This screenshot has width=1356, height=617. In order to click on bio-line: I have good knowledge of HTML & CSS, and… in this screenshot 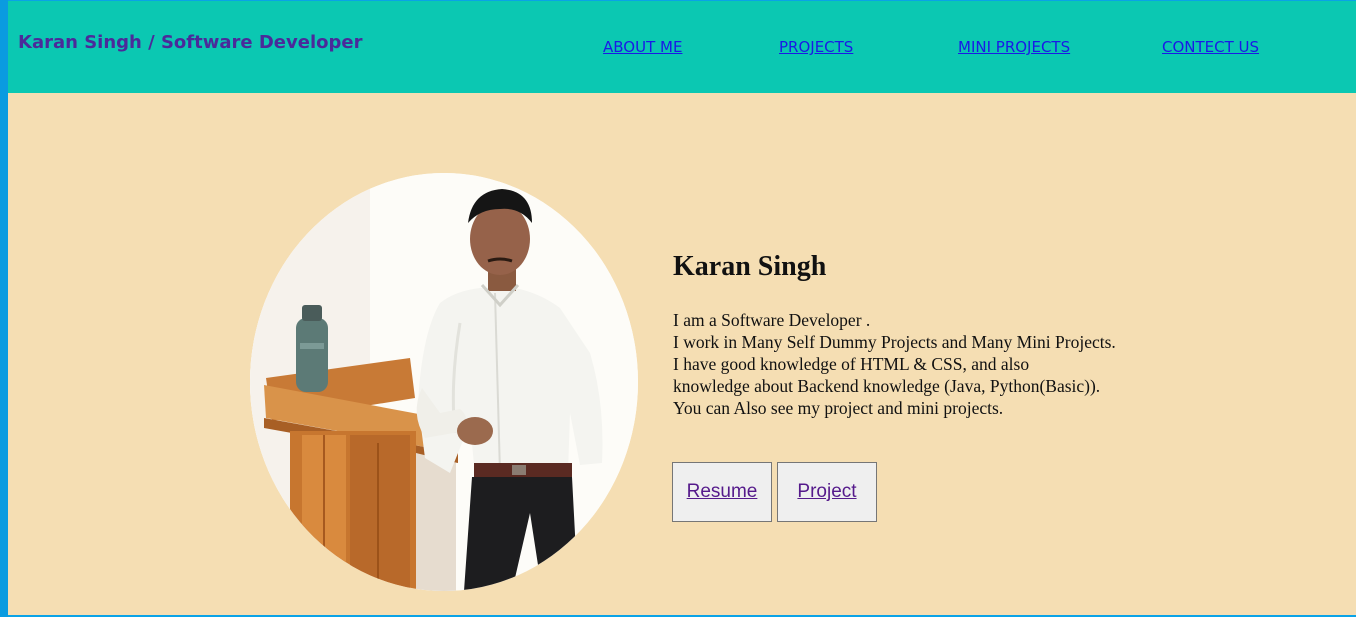, I will do `click(851, 364)`.